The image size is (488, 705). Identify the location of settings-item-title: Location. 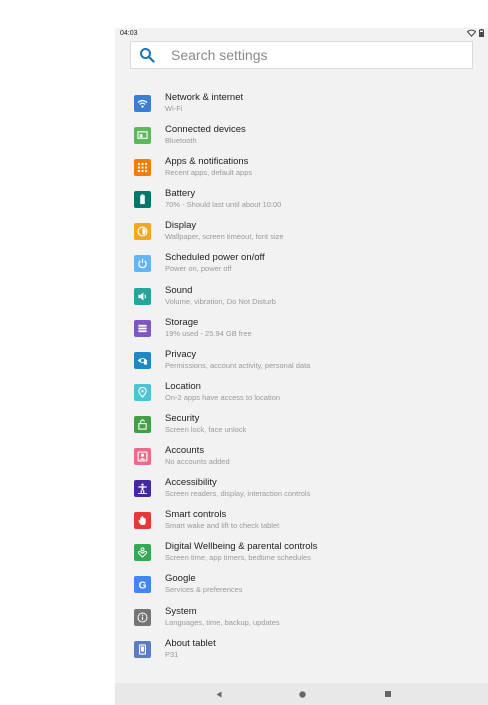
(183, 386).